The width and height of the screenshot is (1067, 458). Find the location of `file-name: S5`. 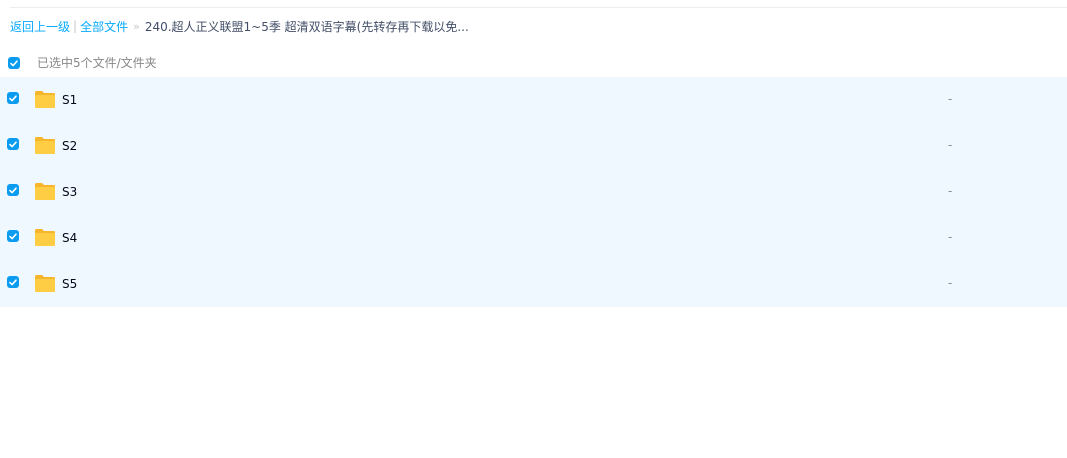

file-name: S5 is located at coordinates (69, 284).